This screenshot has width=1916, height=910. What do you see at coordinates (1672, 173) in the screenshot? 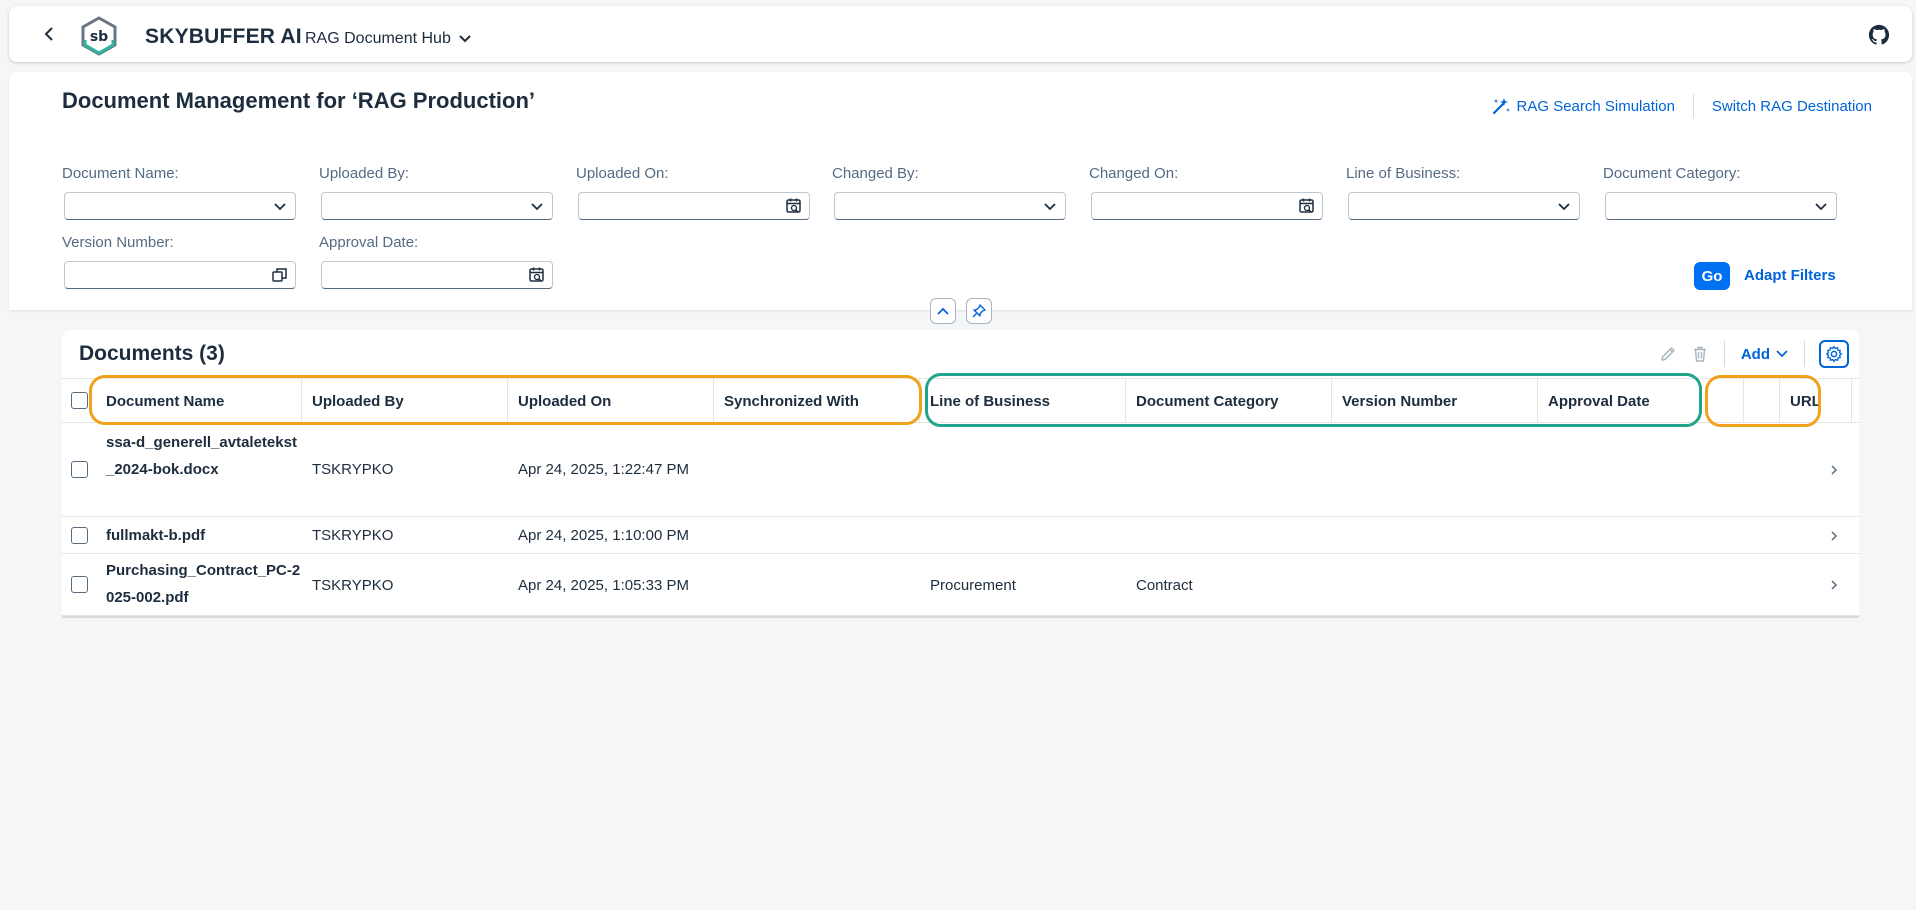
I see `filter-label: Document Category:` at bounding box center [1672, 173].